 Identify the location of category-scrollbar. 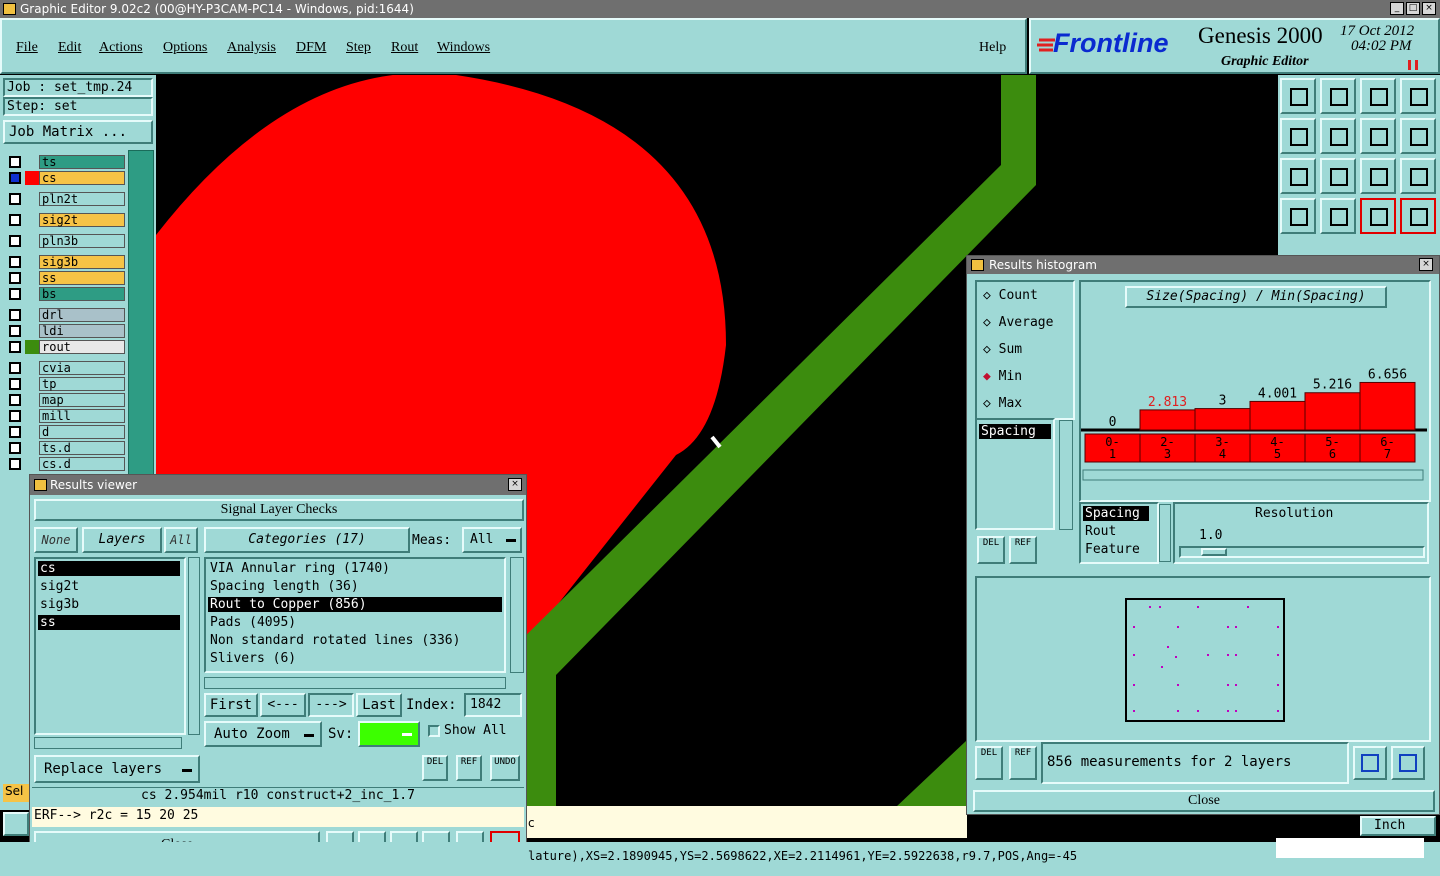
(517, 615).